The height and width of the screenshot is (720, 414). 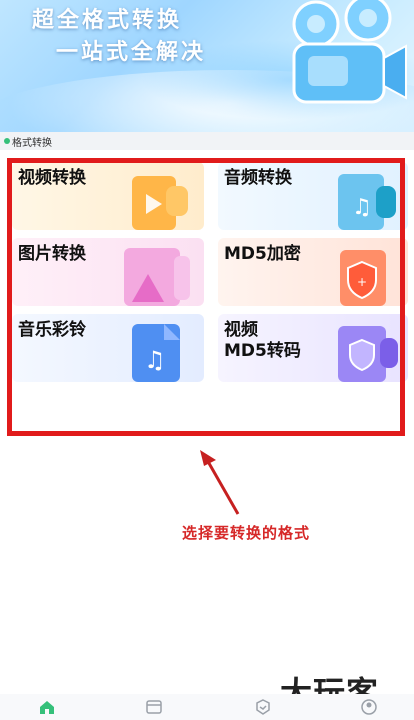 What do you see at coordinates (154, 707) in the screenshot?
I see `folder-icon` at bounding box center [154, 707].